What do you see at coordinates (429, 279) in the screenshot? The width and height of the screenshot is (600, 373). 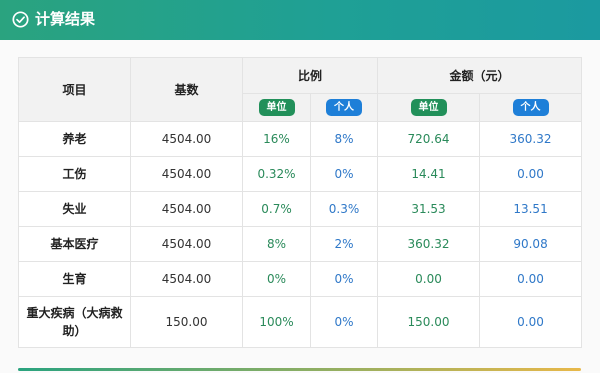 I see `row-amount-unit: 0.00` at bounding box center [429, 279].